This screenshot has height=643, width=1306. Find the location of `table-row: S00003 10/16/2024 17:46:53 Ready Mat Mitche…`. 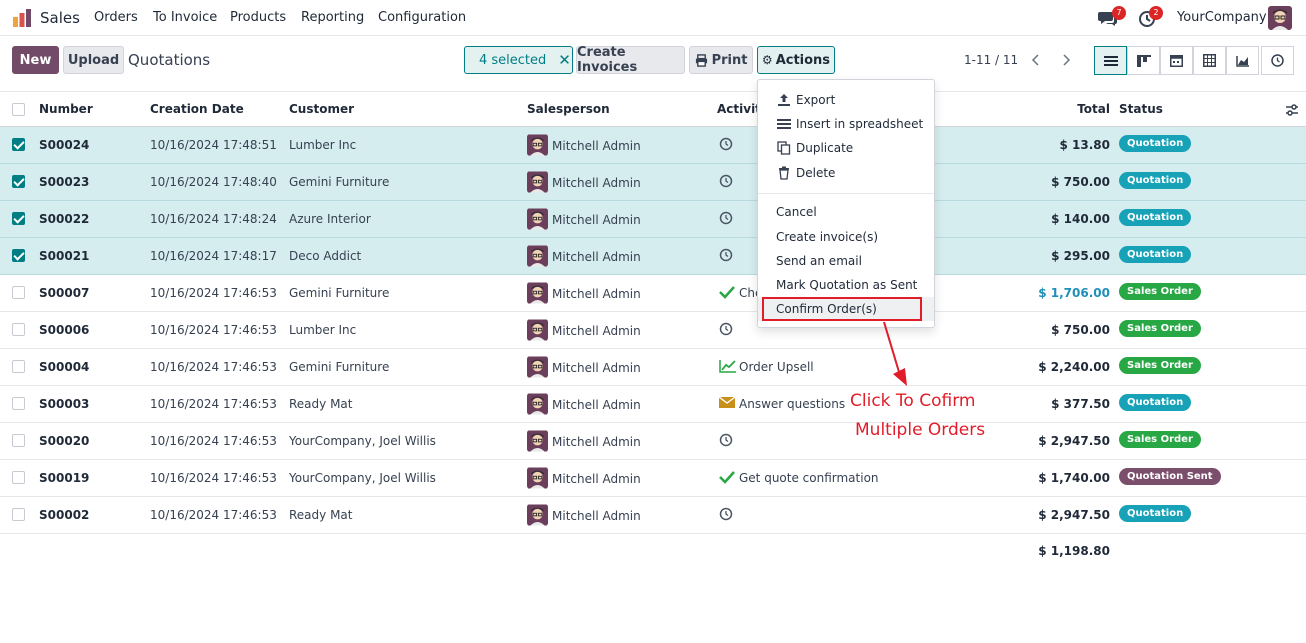

table-row: S00003 10/16/2024 17:46:53 Ready Mat Mitche… is located at coordinates (653, 404).